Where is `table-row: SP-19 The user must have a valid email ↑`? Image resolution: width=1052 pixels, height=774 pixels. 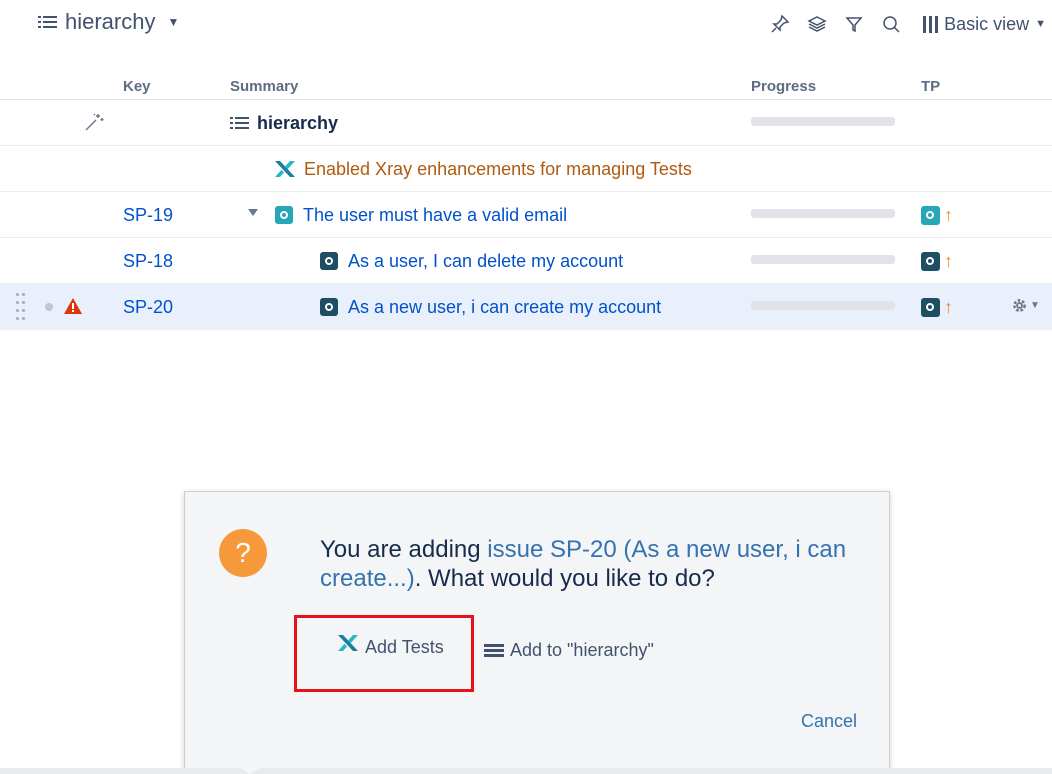 table-row: SP-19 The user must have a valid email ↑ is located at coordinates (526, 215).